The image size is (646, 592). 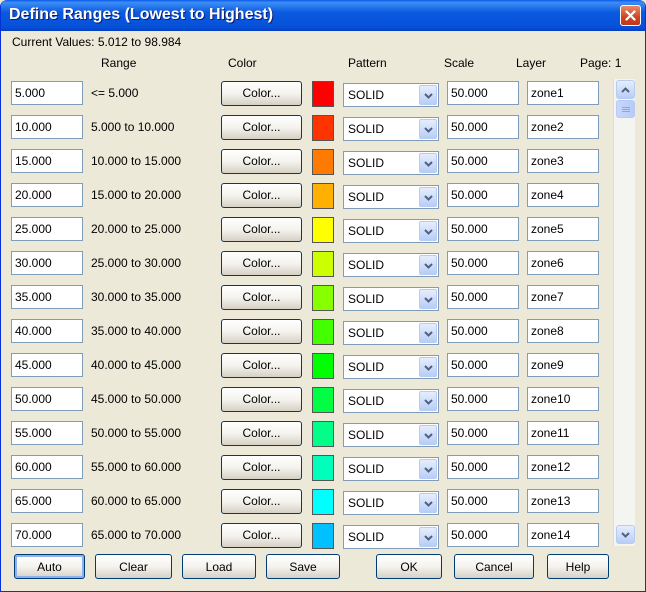 I want to click on layer-input: zone1, so click(x=563, y=93).